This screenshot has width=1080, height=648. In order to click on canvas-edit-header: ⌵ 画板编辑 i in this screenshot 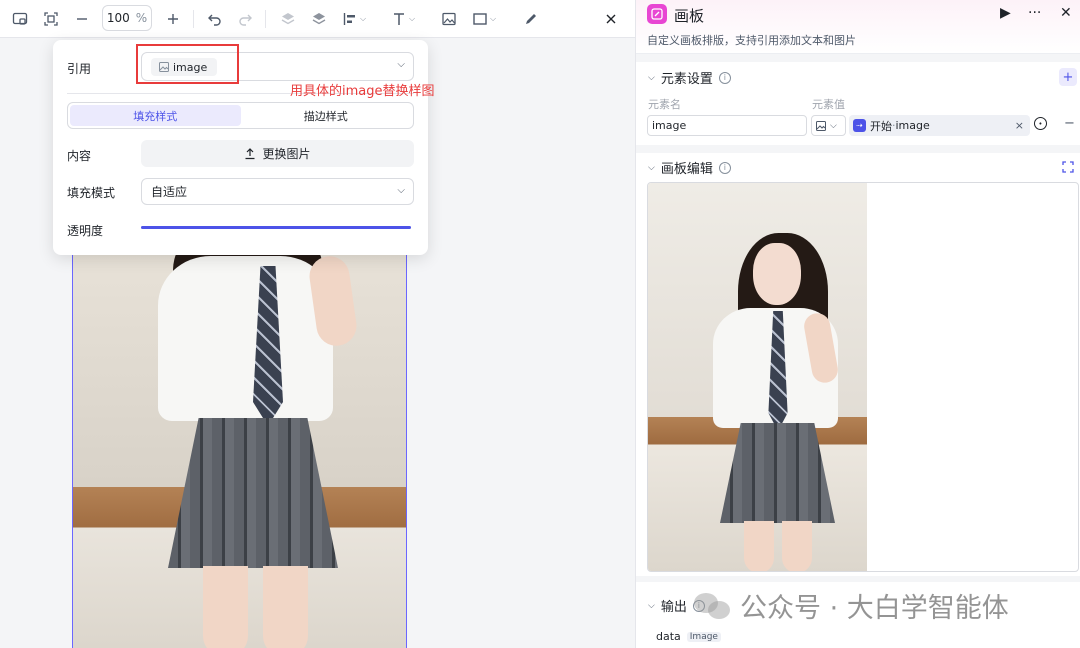, I will do `click(689, 167)`.